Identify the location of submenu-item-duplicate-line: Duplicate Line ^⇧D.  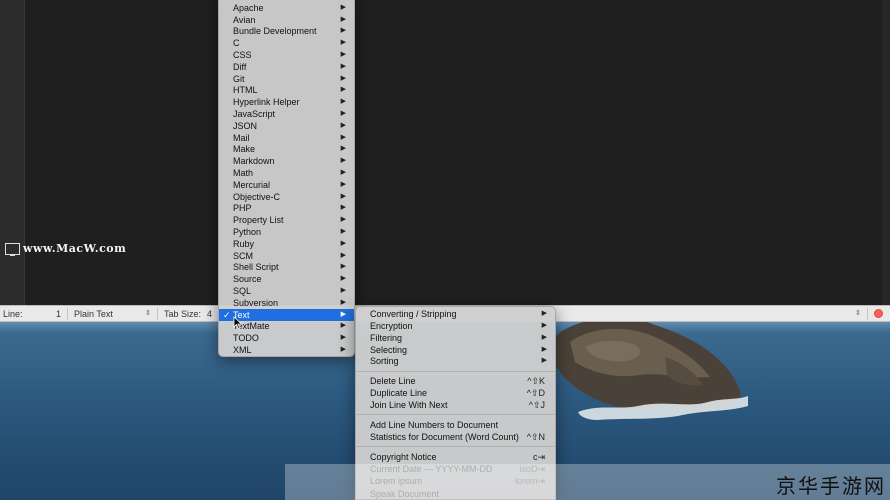
(455, 393).